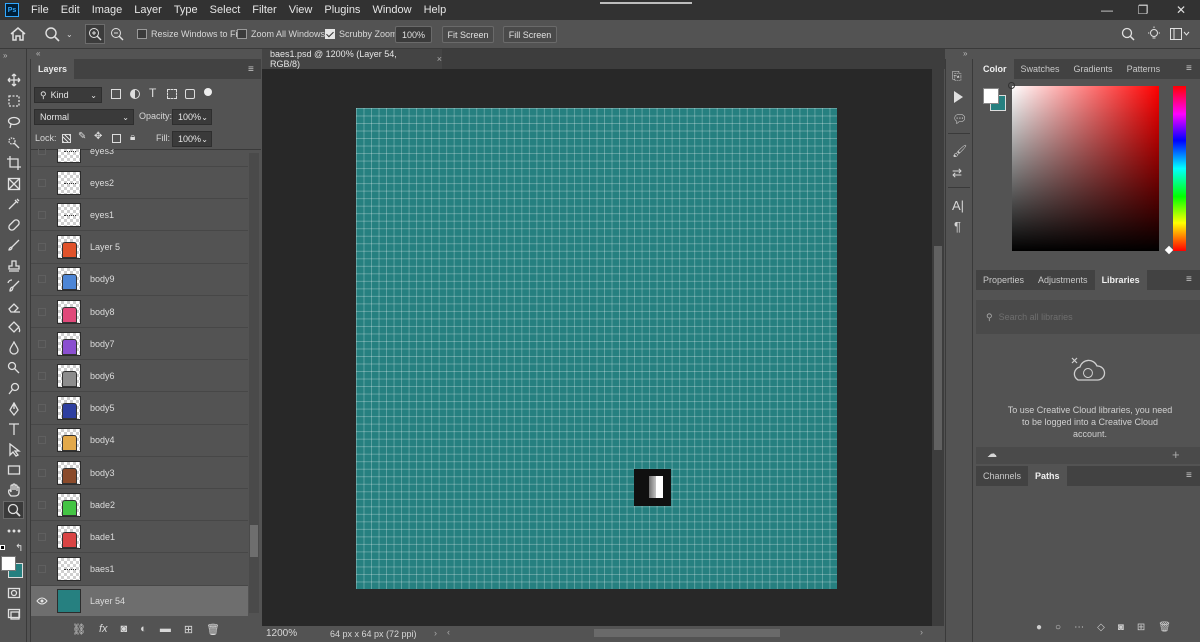 The height and width of the screenshot is (642, 1200). What do you see at coordinates (13, 143) in the screenshot?
I see `quick-select-tool-icon` at bounding box center [13, 143].